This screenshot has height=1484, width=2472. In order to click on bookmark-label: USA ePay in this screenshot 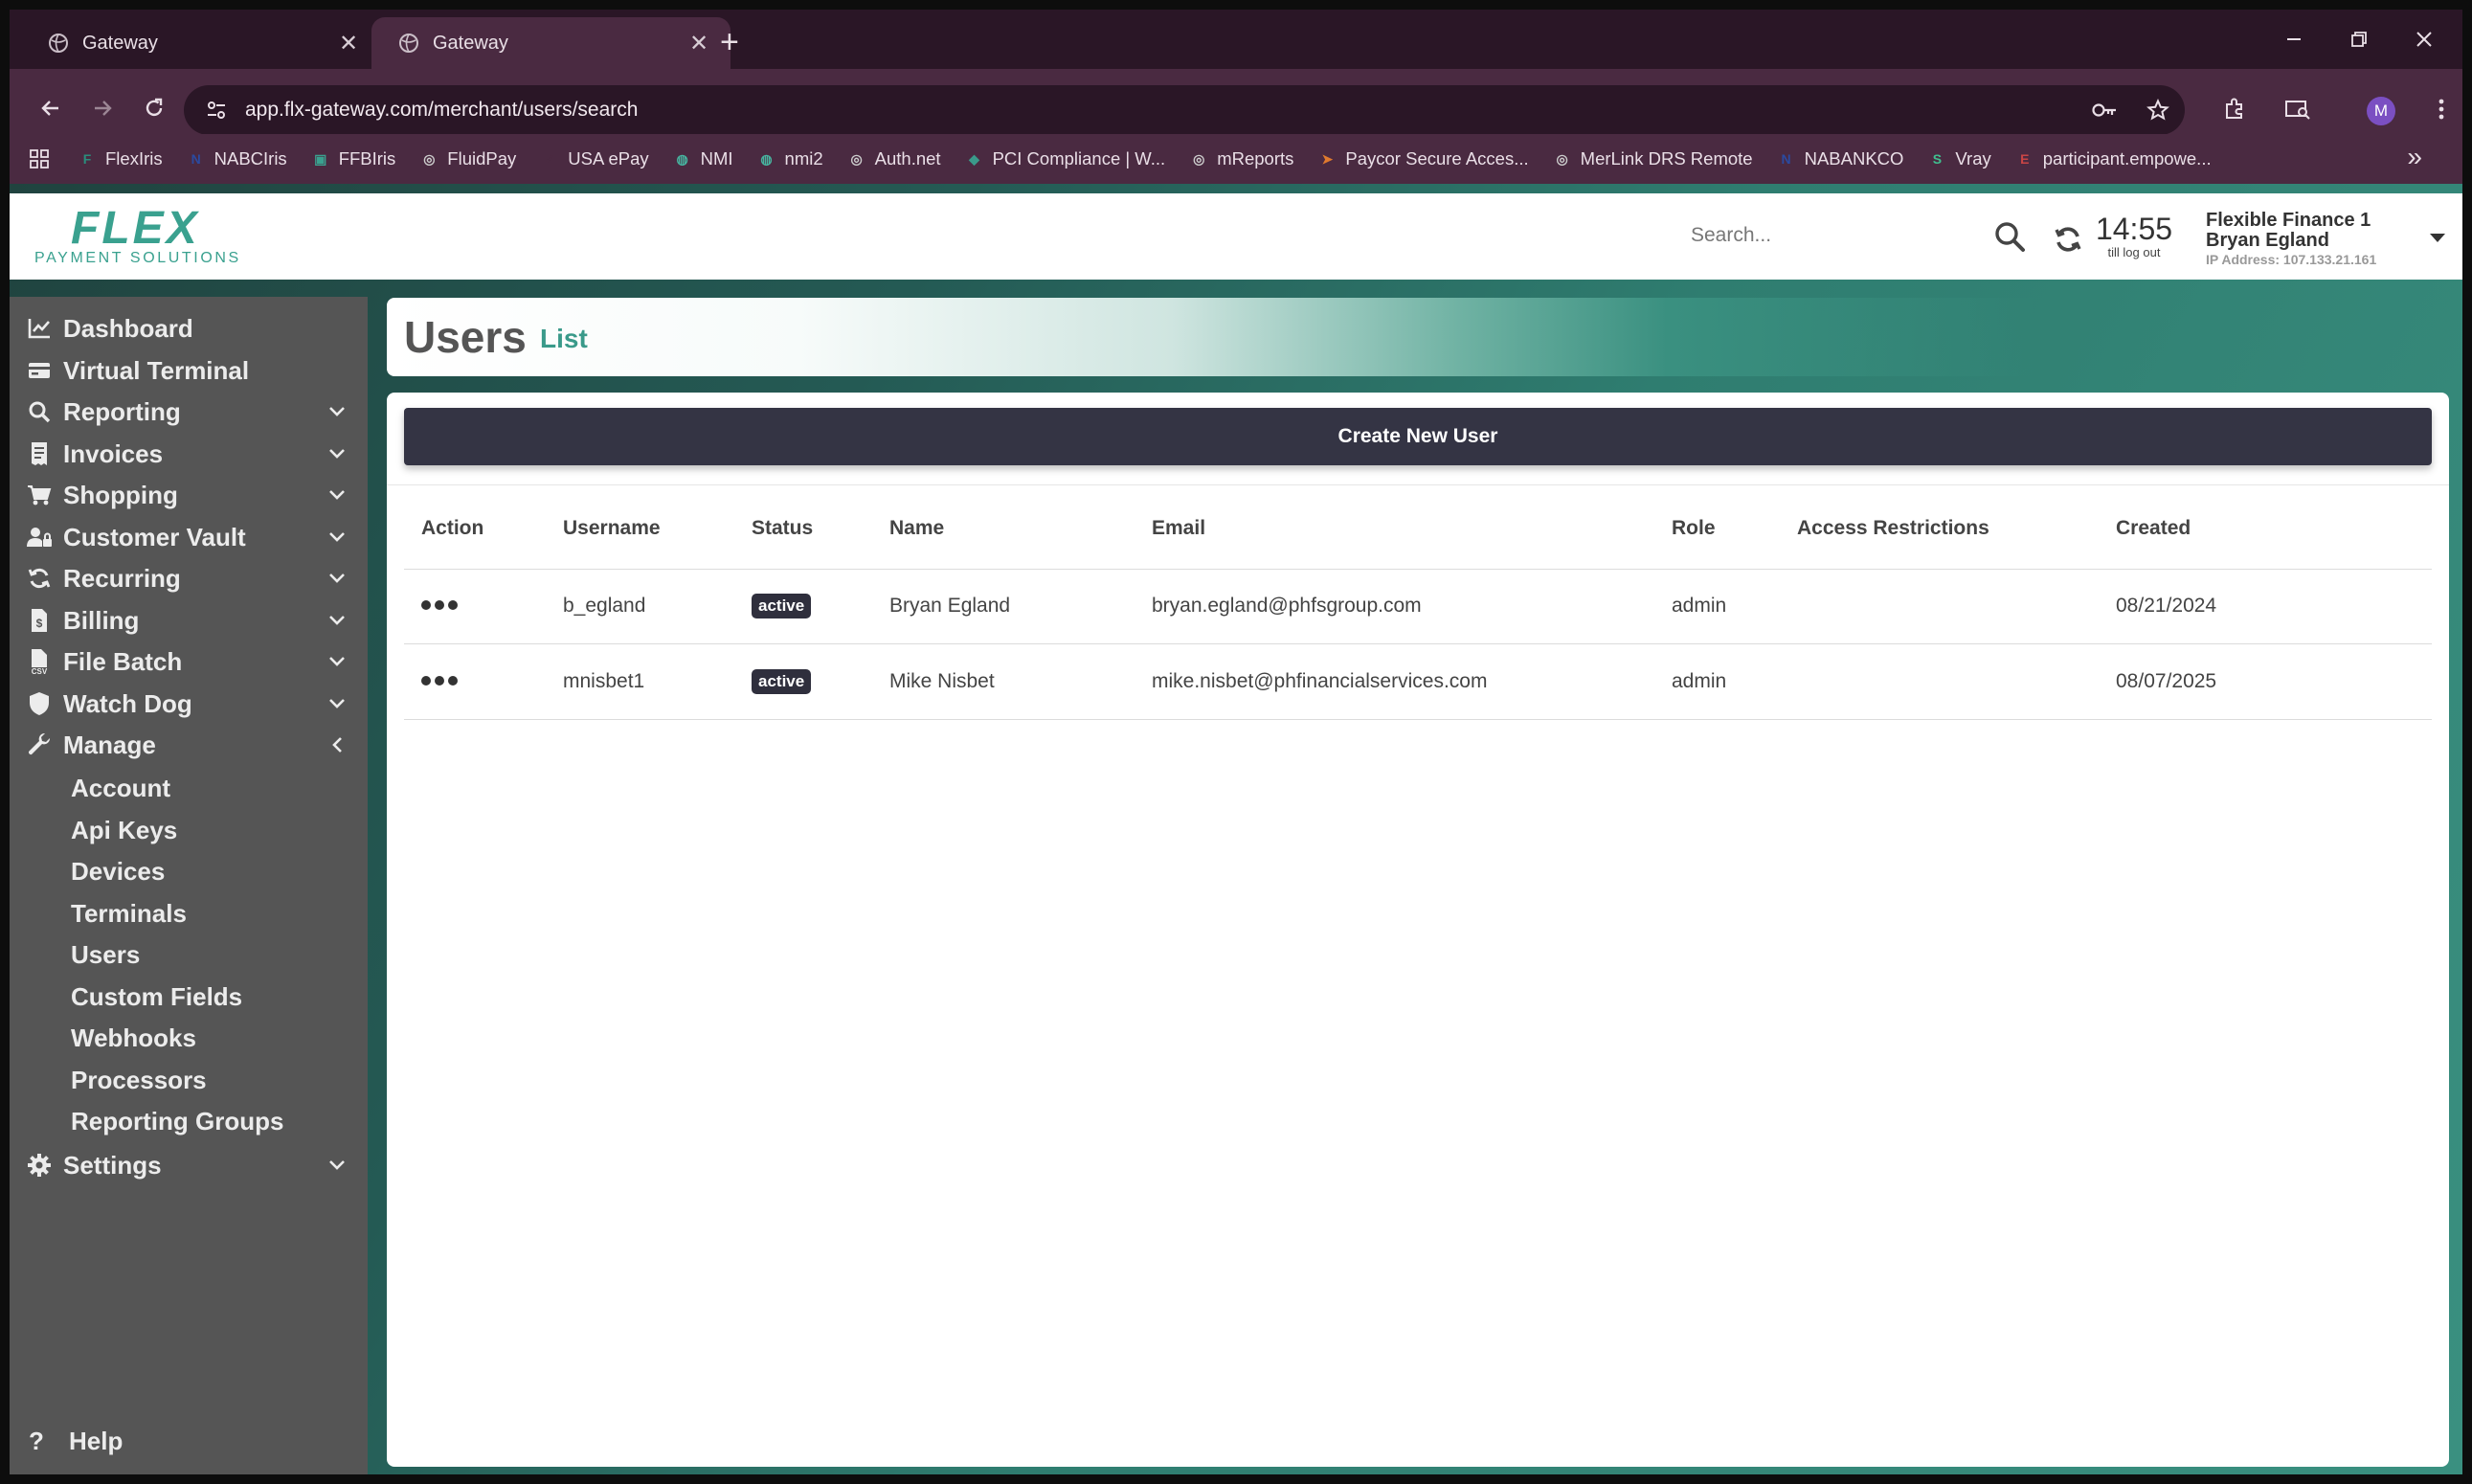, I will do `click(608, 158)`.